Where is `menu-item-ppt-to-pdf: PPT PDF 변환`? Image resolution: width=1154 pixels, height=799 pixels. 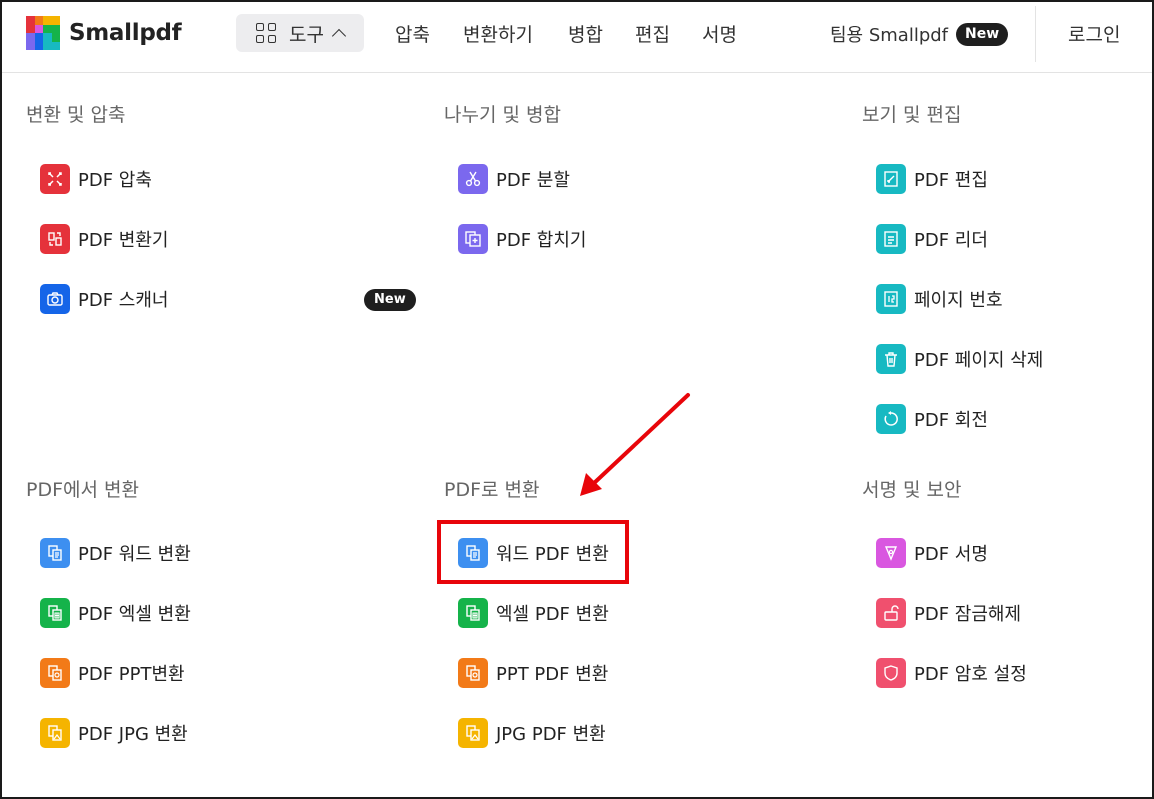 menu-item-ppt-to-pdf: PPT PDF 변환 is located at coordinates (533, 673).